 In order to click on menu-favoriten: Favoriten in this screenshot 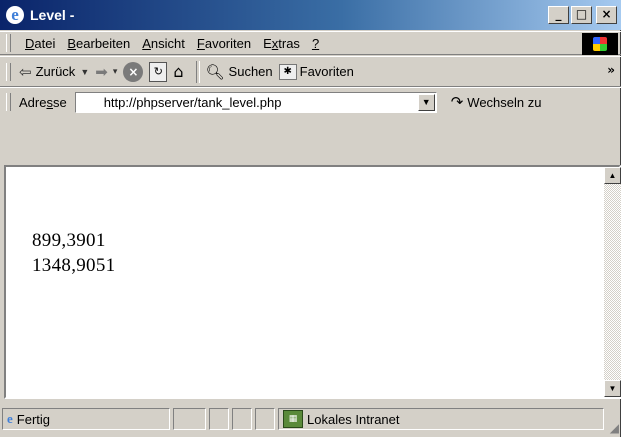, I will do `click(224, 43)`.